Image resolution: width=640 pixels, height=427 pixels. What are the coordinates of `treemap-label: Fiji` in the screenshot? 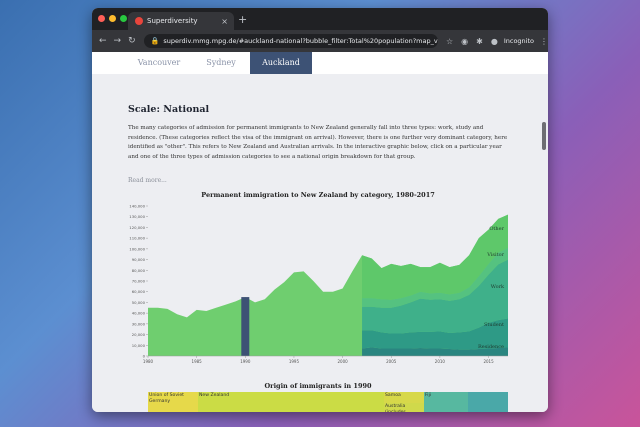 It's located at (428, 395).